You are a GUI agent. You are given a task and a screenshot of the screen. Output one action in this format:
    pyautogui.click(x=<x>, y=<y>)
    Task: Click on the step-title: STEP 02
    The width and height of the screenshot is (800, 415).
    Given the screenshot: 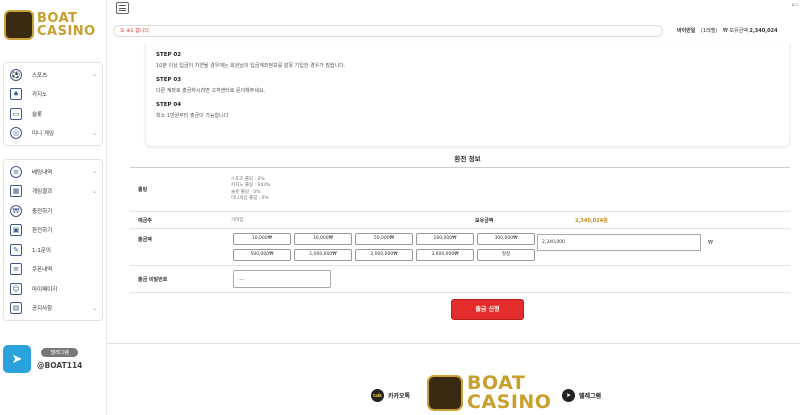 What is the action you would take?
    pyautogui.click(x=169, y=55)
    